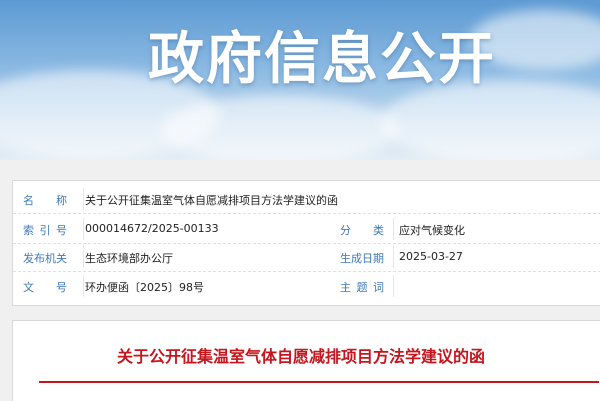 Image resolution: width=600 pixels, height=401 pixels. I want to click on publisher-value: 生态环境部办公厅, so click(129, 258).